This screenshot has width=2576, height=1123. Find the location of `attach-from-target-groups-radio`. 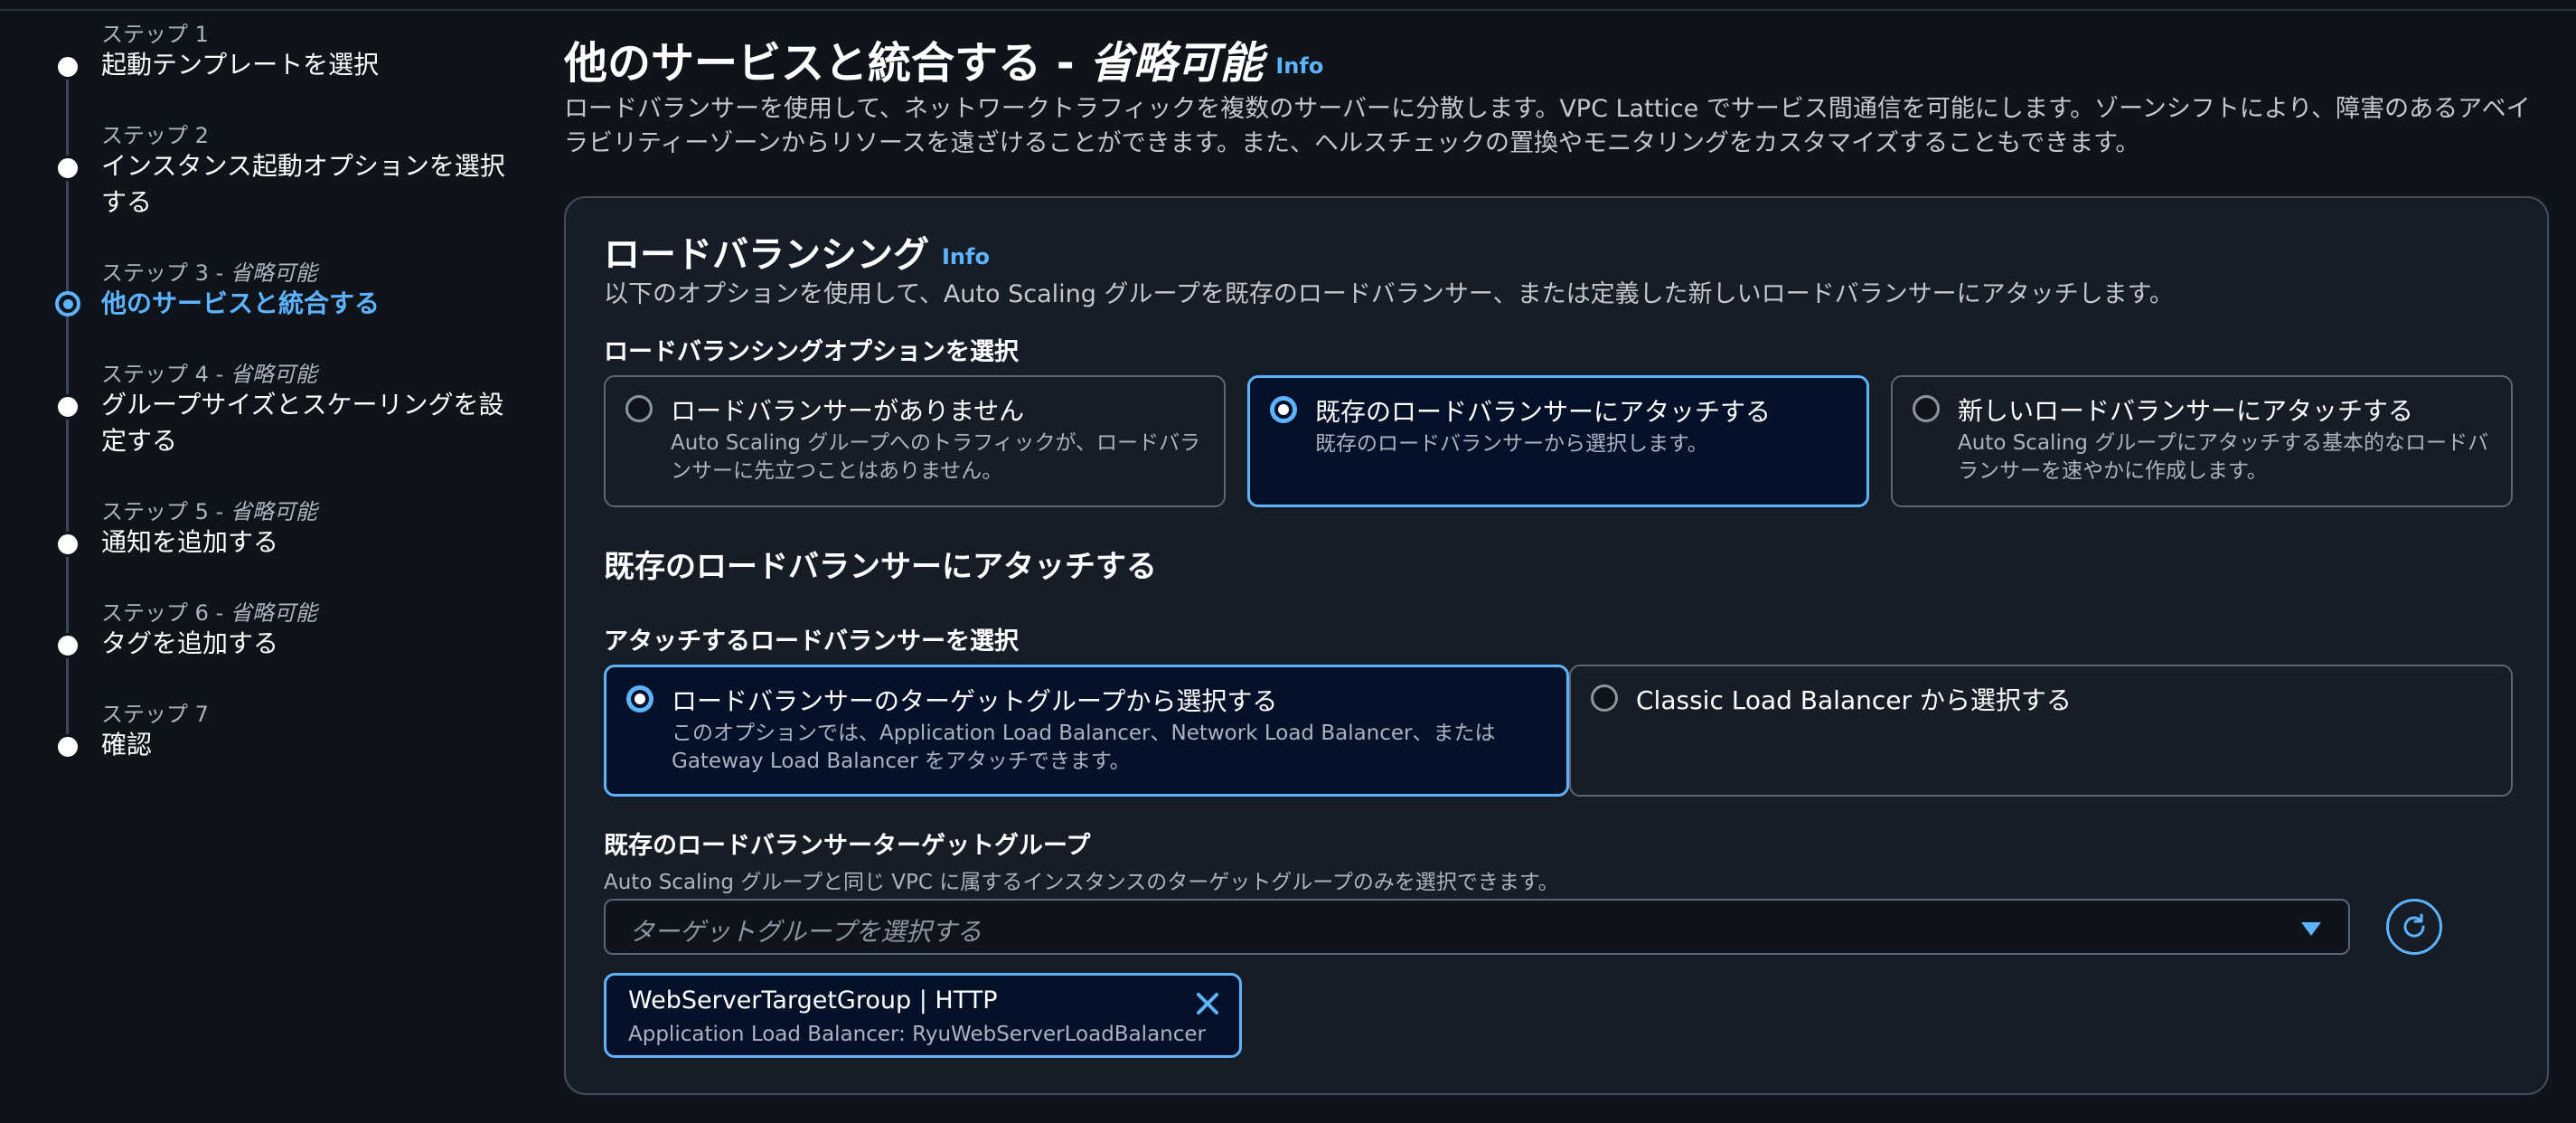

attach-from-target-groups-radio is located at coordinates (639, 698).